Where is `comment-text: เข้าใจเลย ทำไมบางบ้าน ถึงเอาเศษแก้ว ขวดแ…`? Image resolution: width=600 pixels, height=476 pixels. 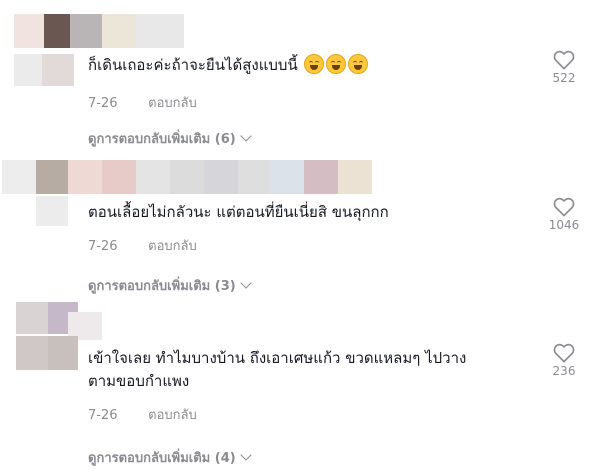 comment-text: เข้าใจเลย ทำไมบางบ้าน ถึงเอาเศษแก้ว ขวดแ… is located at coordinates (277, 369).